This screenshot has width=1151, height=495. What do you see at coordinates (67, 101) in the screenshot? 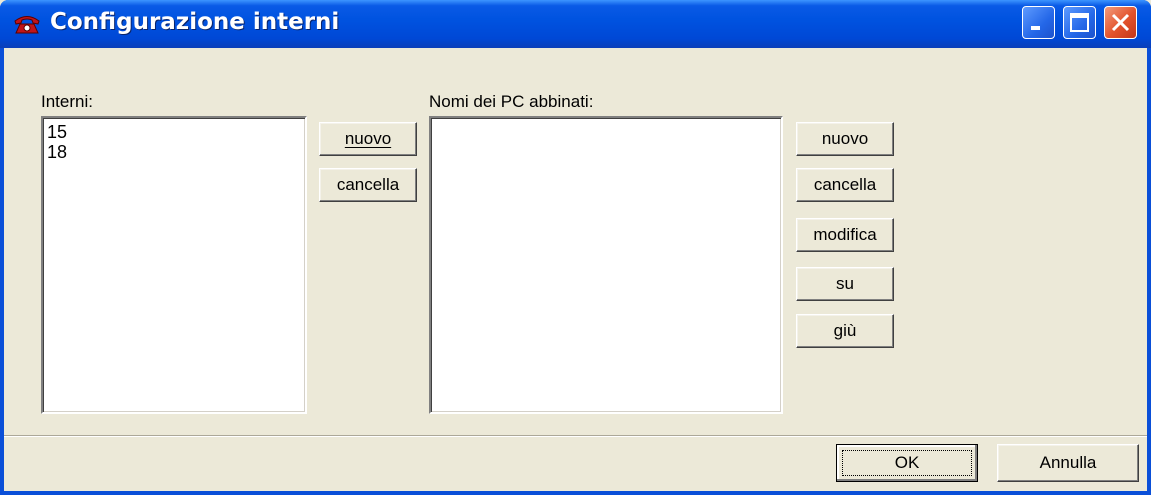
I see `interni-label: Interni:` at bounding box center [67, 101].